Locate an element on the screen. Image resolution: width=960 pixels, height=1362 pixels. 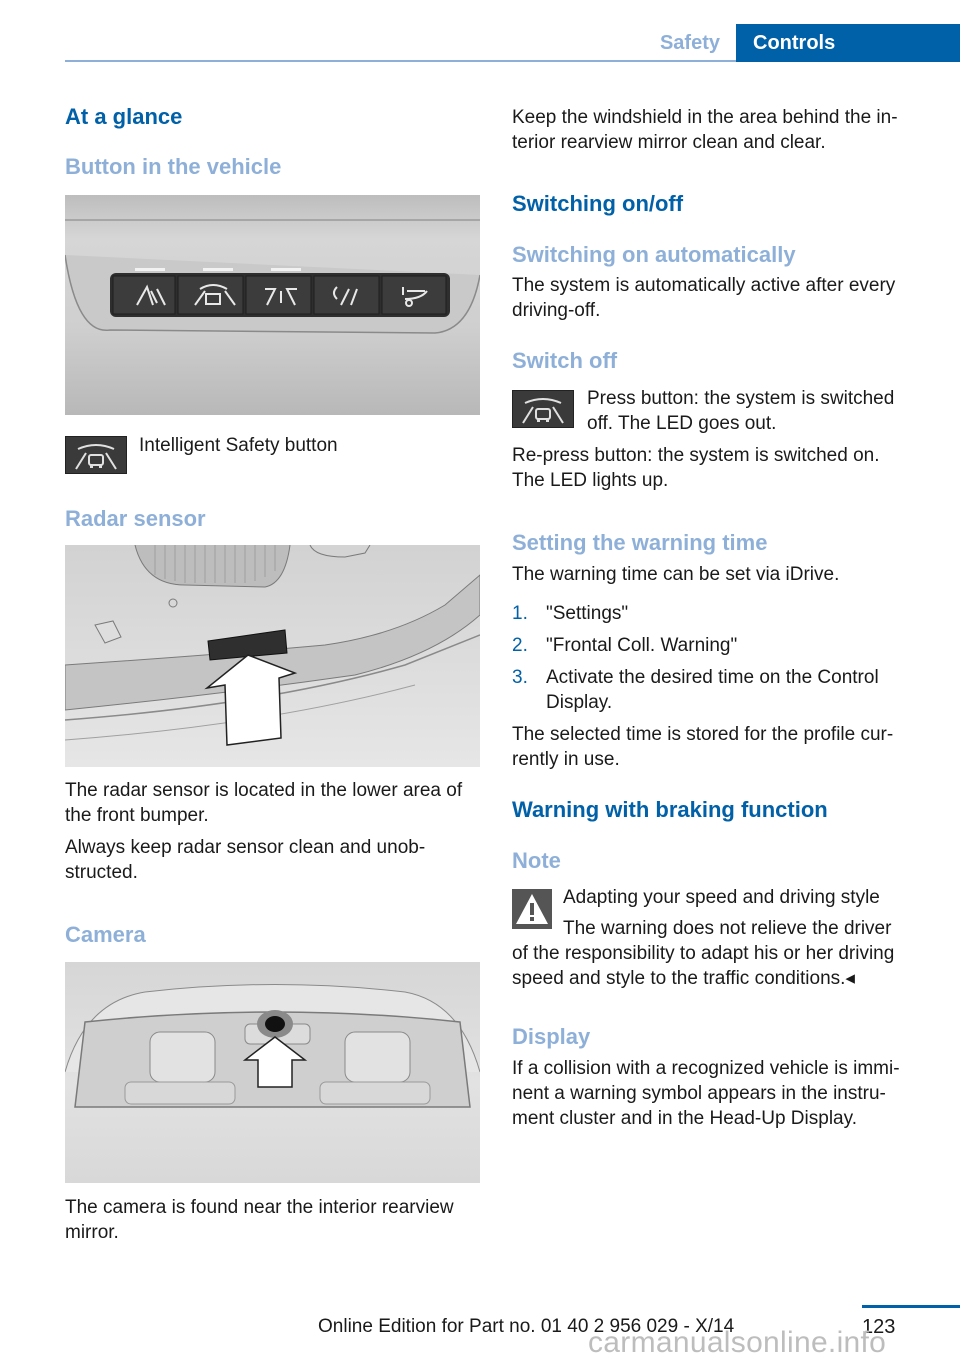
button-figure is located at coordinates (272, 305).